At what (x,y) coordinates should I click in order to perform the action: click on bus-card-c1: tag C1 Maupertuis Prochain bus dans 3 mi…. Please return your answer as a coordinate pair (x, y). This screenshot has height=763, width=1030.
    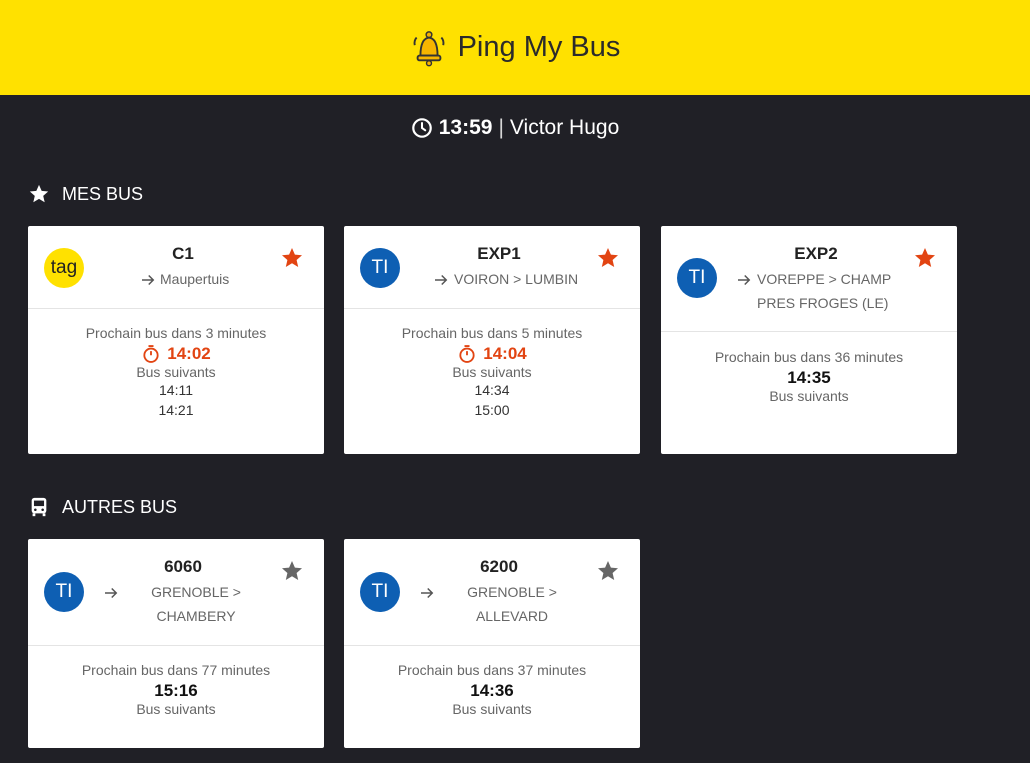
    Looking at the image, I should click on (176, 340).